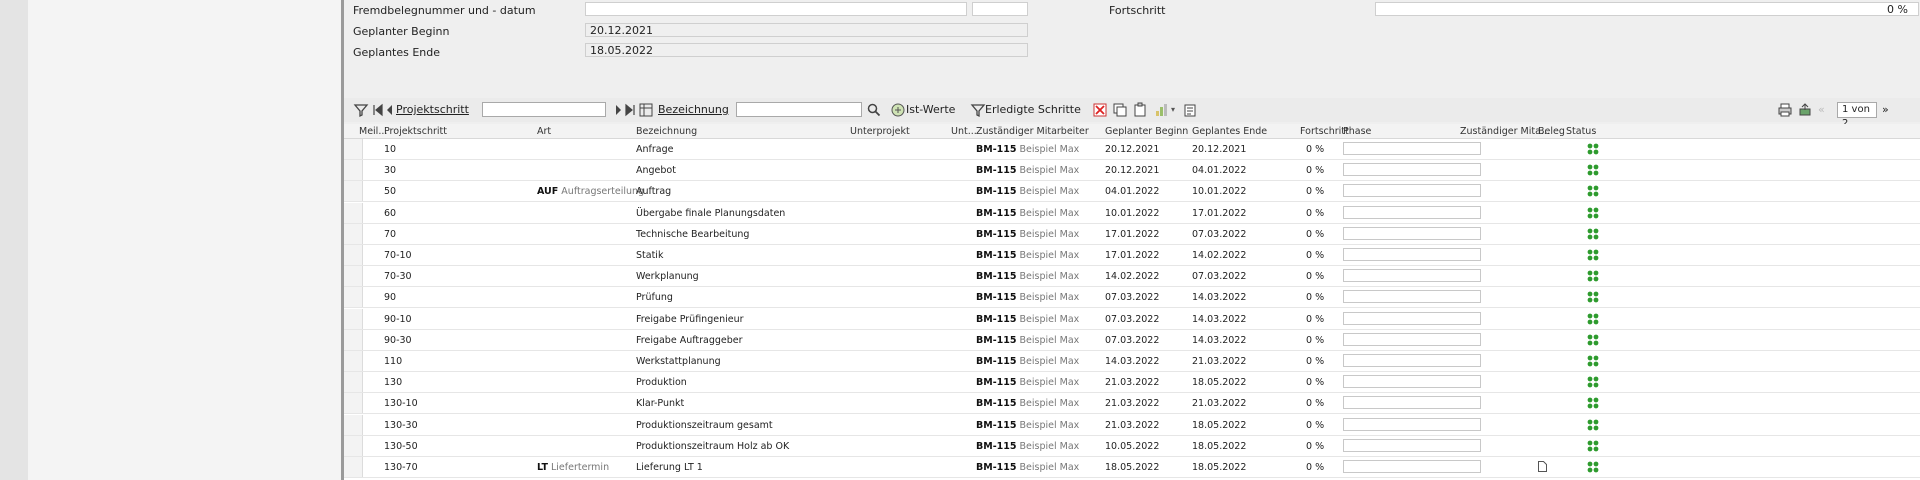 The height and width of the screenshot is (480, 1920). I want to click on col-fortschritt: Fortschritt, so click(1324, 131).